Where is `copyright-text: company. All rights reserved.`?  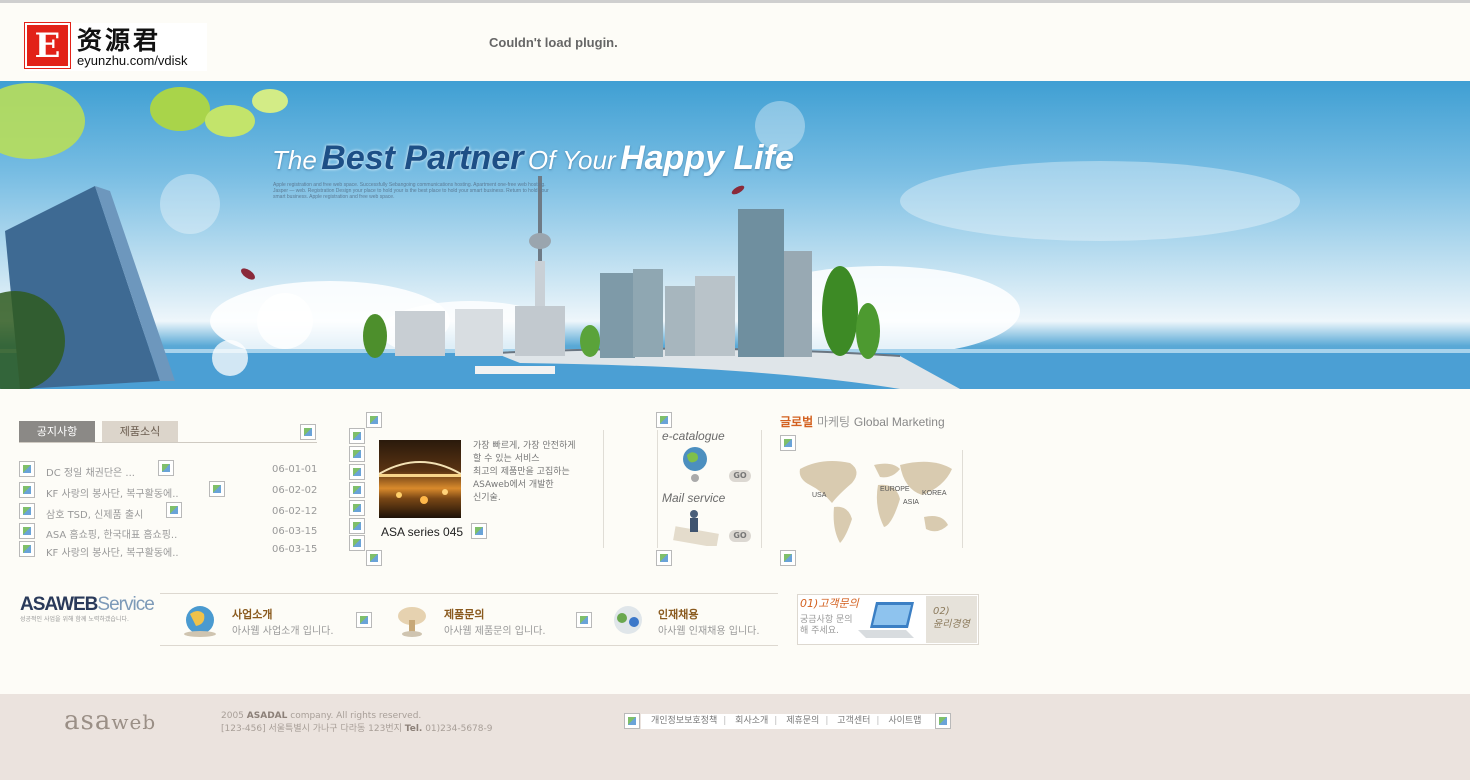 copyright-text: company. All rights reserved. is located at coordinates (356, 716).